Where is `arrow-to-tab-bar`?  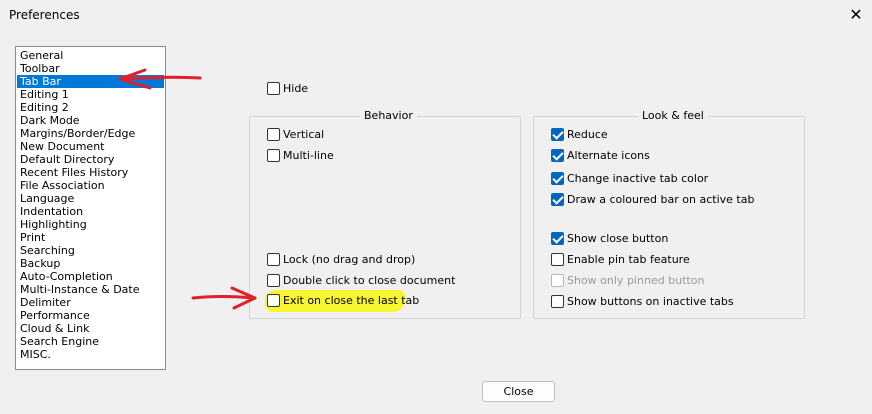 arrow-to-tab-bar is located at coordinates (160, 79).